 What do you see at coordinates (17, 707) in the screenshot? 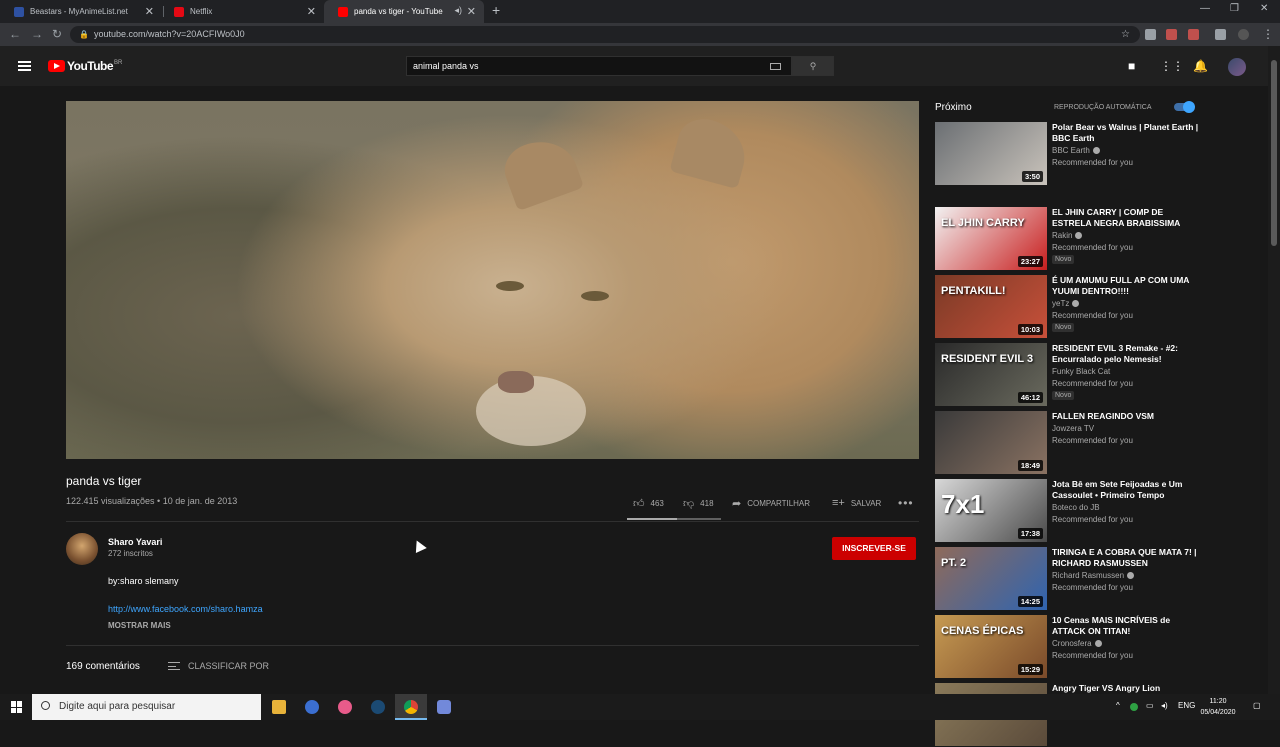
I see `windows-start-icon` at bounding box center [17, 707].